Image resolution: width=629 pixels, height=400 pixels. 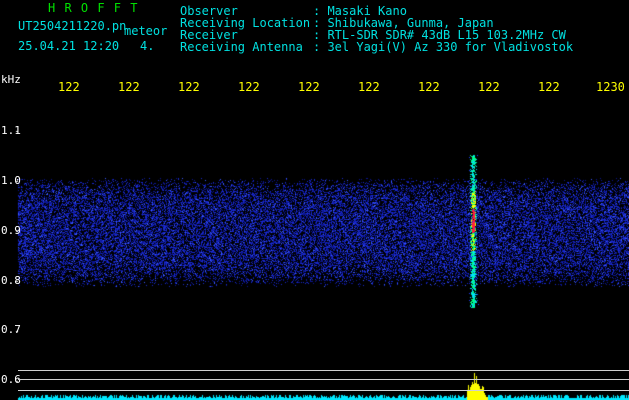 I want to click on datetime: 25.04.21 12:20, so click(x=69, y=46).